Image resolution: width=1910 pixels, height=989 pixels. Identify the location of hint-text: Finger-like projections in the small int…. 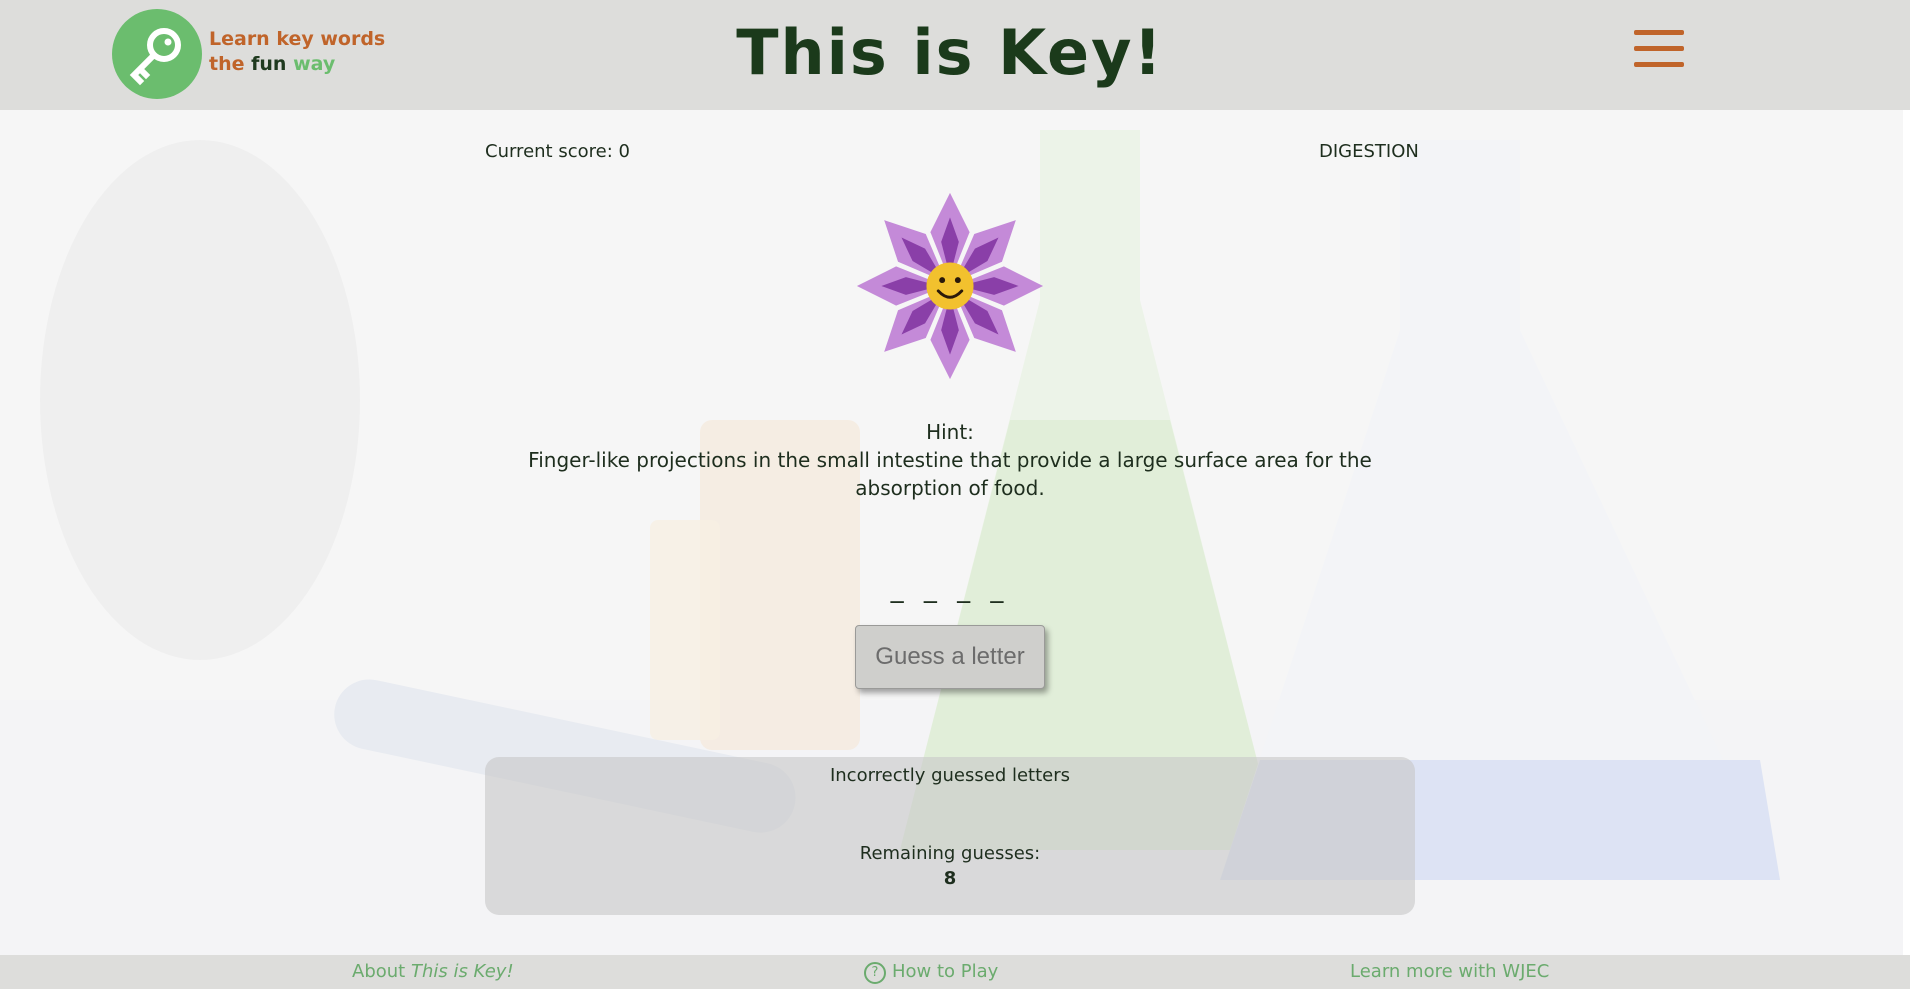
(950, 474).